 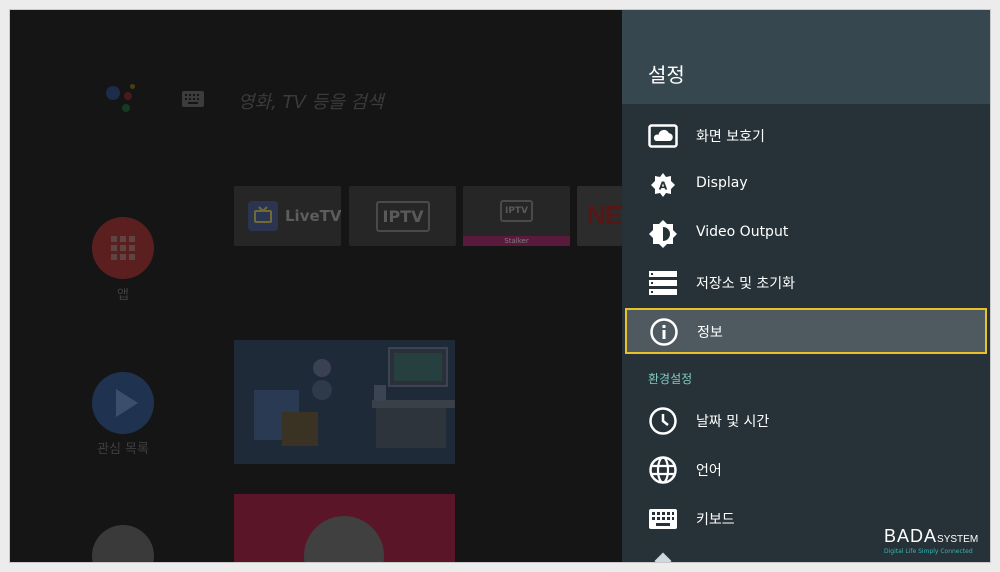 What do you see at coordinates (311, 101) in the screenshot?
I see `search-placeholder: 영화, TV 등을 검색` at bounding box center [311, 101].